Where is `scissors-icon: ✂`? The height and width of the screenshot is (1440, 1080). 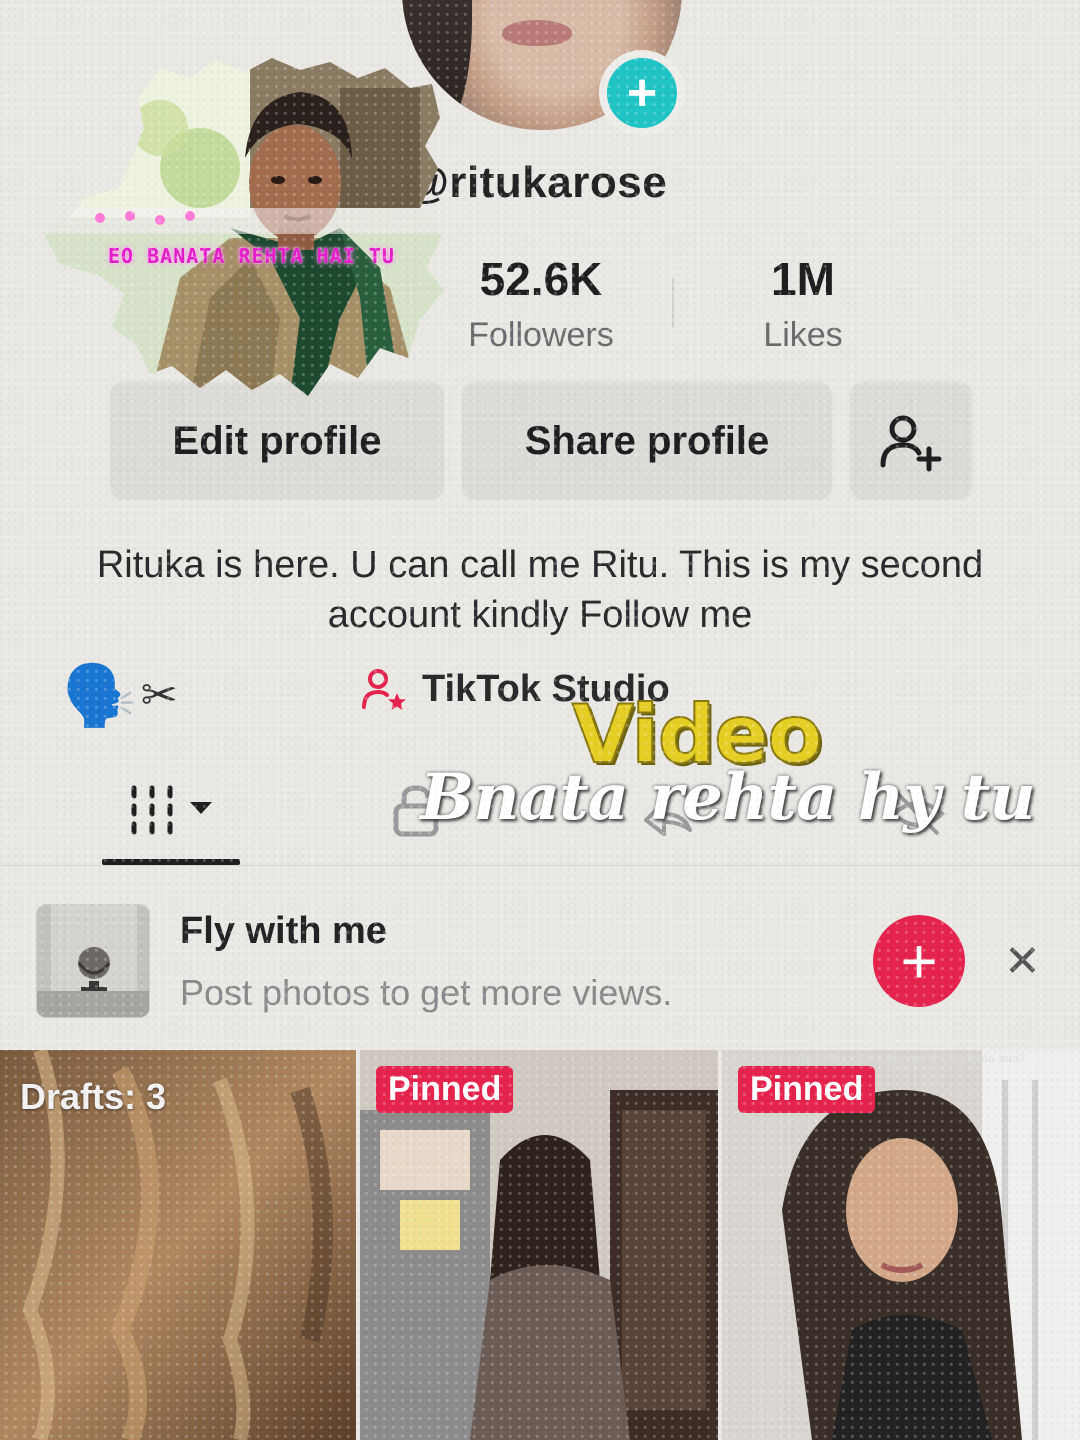 scissors-icon: ✂ is located at coordinates (159, 695).